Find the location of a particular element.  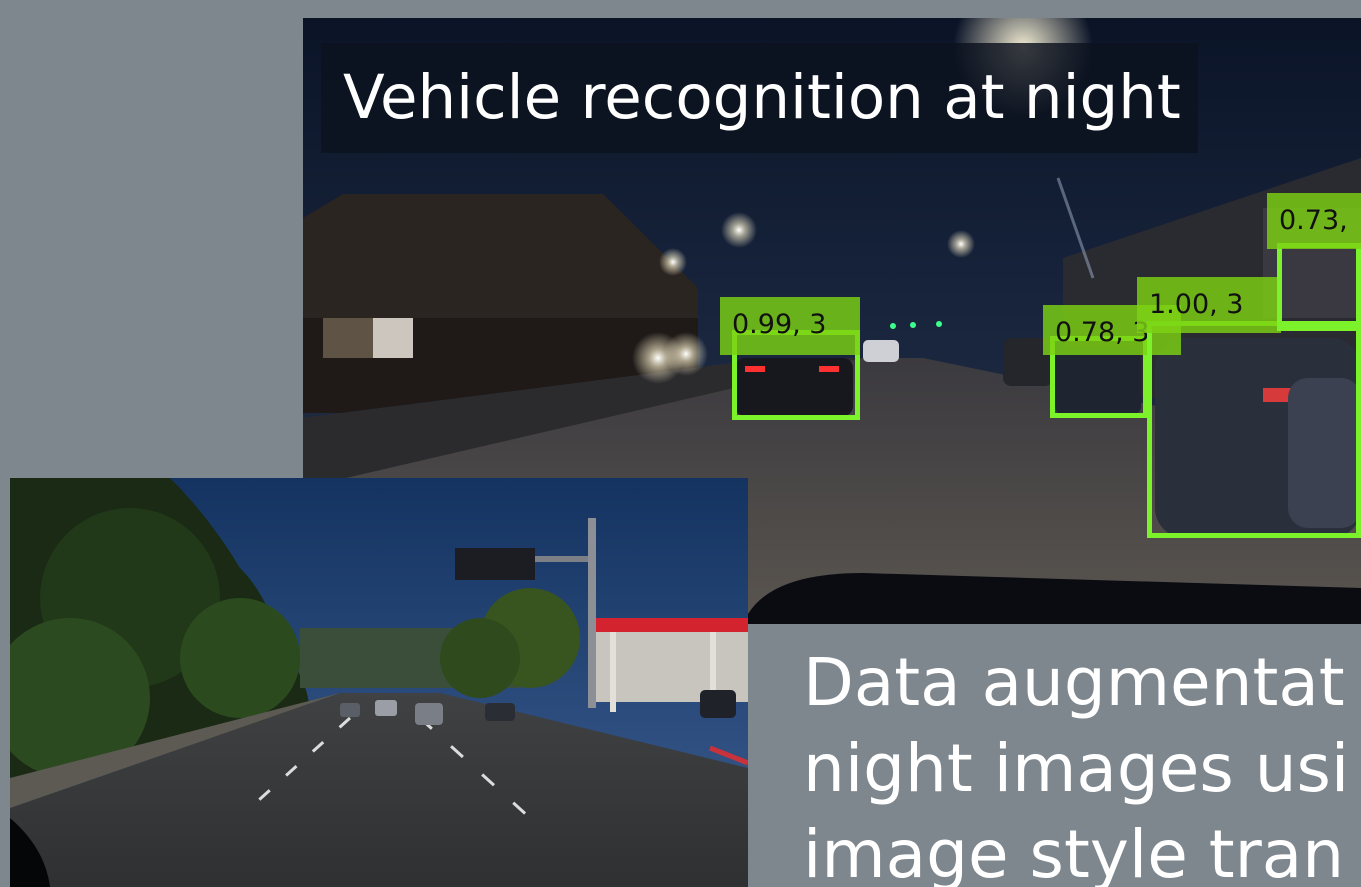

caption-line: image style tran is located at coordinates (1074, 851).